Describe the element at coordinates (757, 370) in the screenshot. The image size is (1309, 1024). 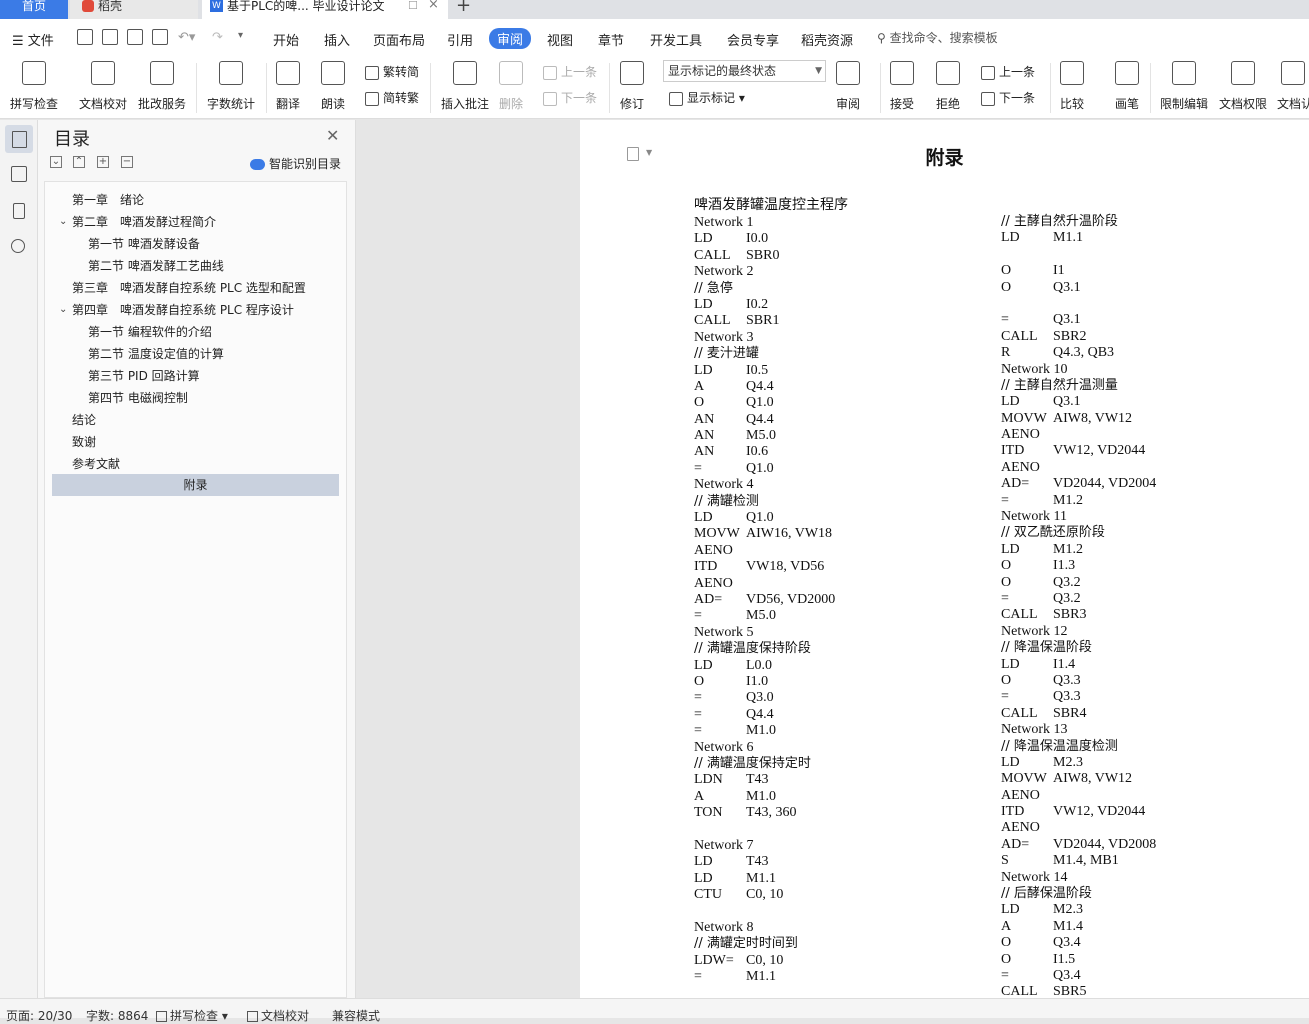
I see `code-operand: I0.5` at that location.